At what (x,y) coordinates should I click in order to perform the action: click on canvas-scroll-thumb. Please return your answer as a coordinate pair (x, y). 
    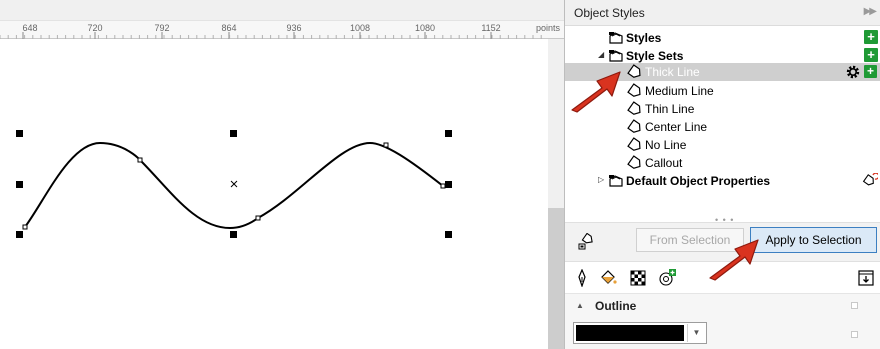
    Looking at the image, I should click on (556, 278).